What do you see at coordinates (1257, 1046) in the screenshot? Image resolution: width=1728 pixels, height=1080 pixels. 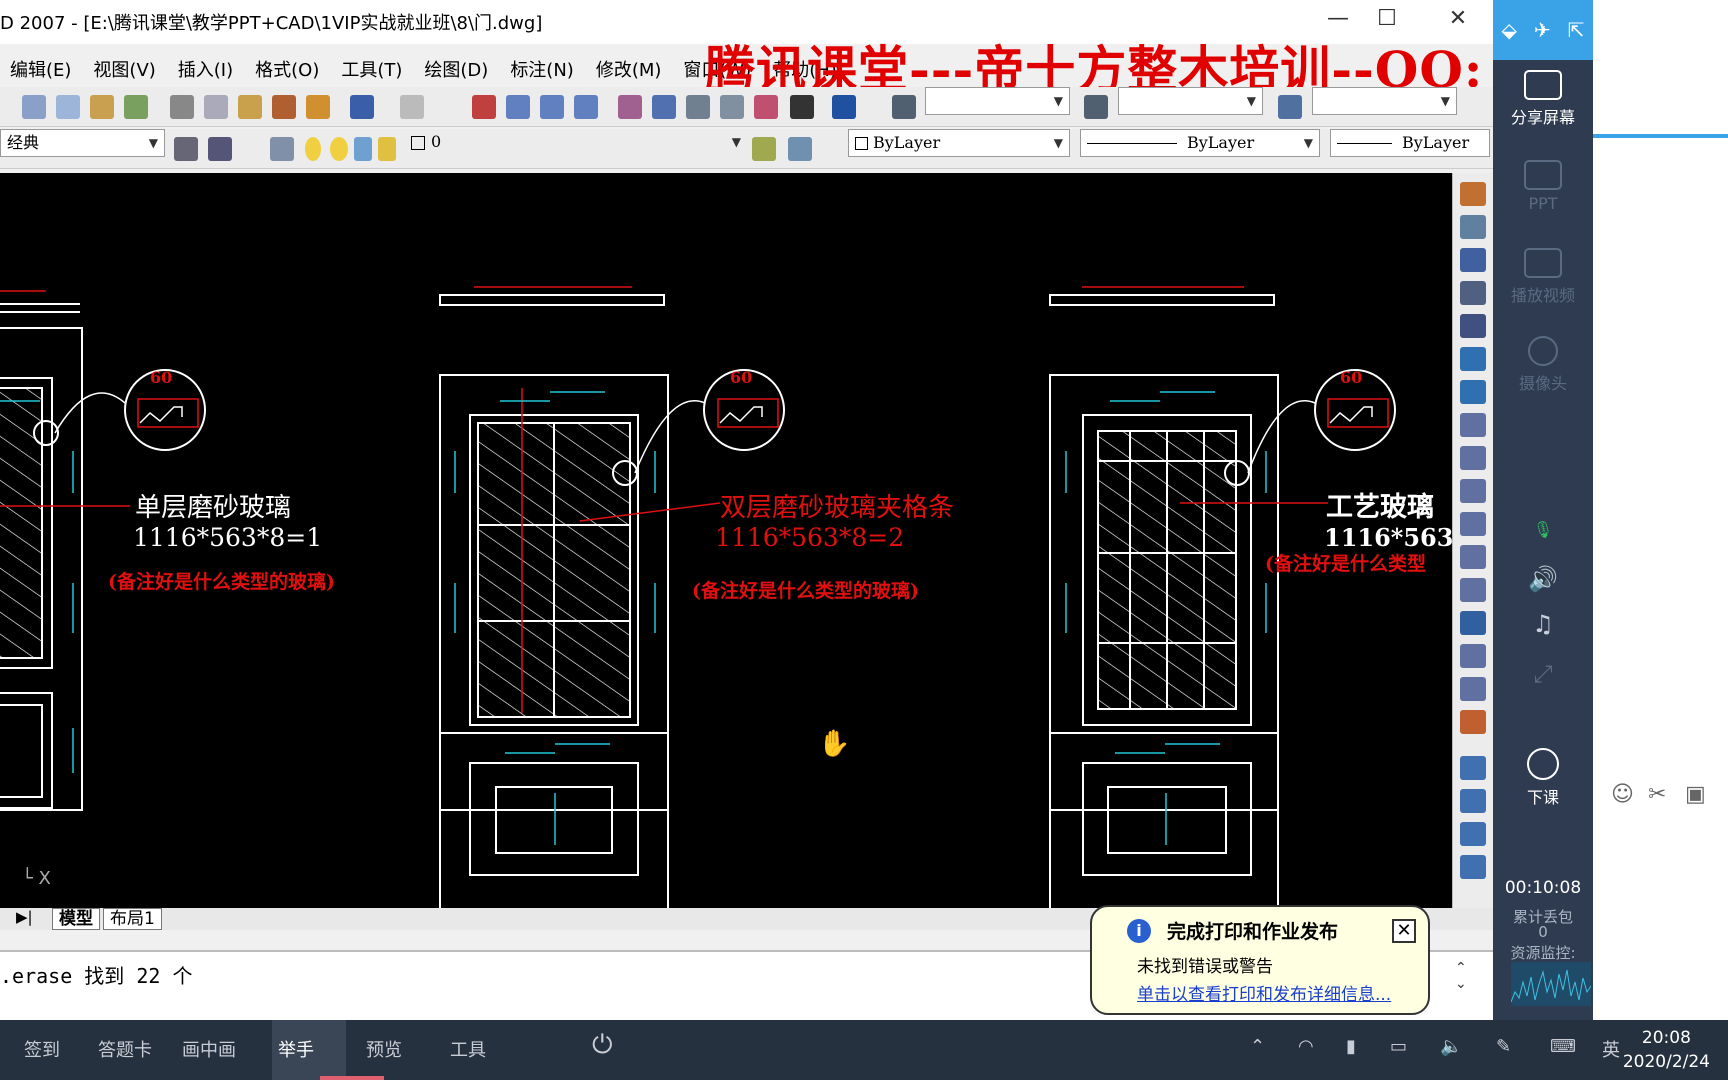 I see `tray-expand-icon: ⌃` at bounding box center [1257, 1046].